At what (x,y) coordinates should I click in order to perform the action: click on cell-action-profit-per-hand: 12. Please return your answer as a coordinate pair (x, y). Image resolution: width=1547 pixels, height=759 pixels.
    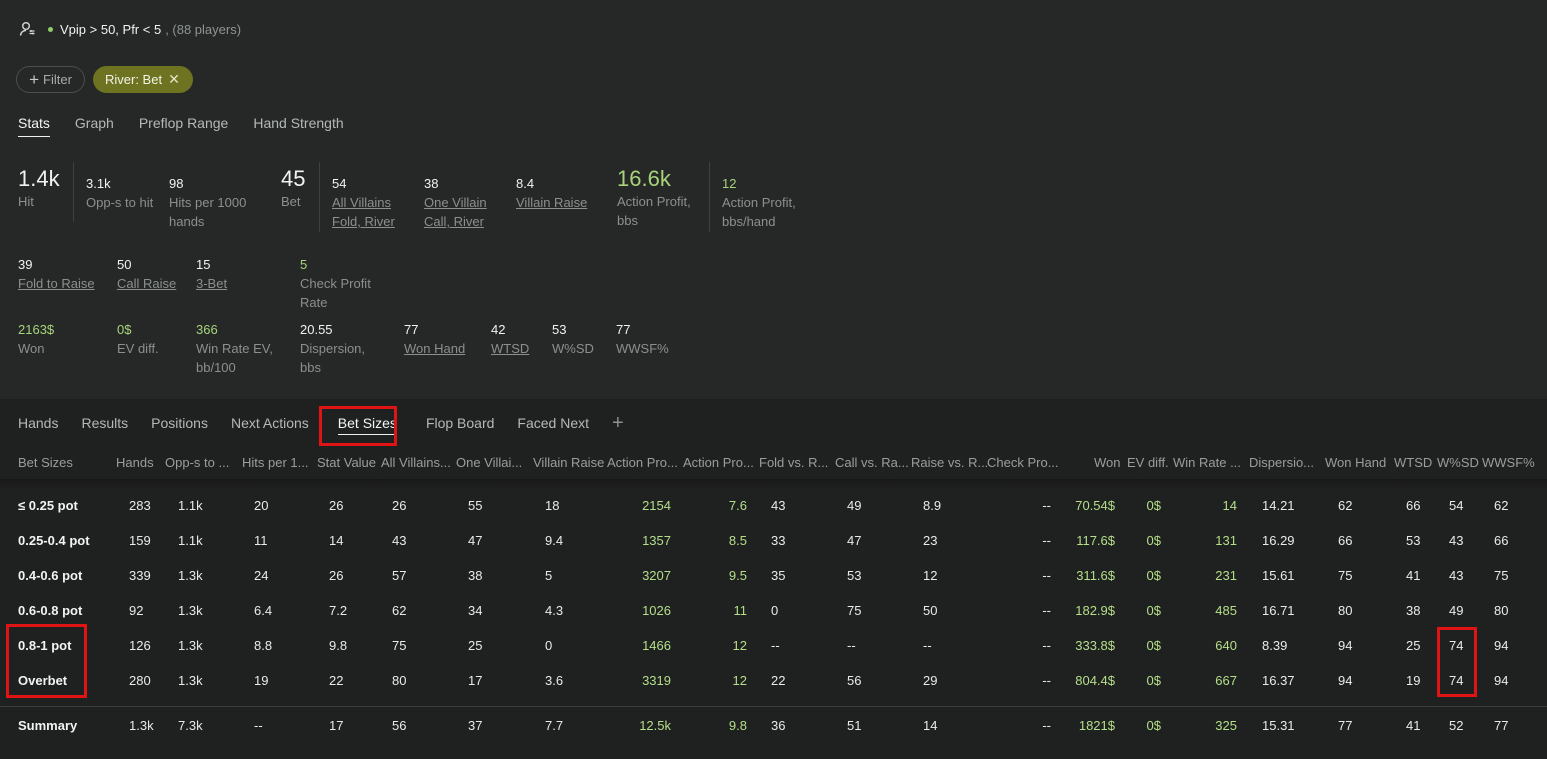
    Looking at the image, I should click on (739, 680).